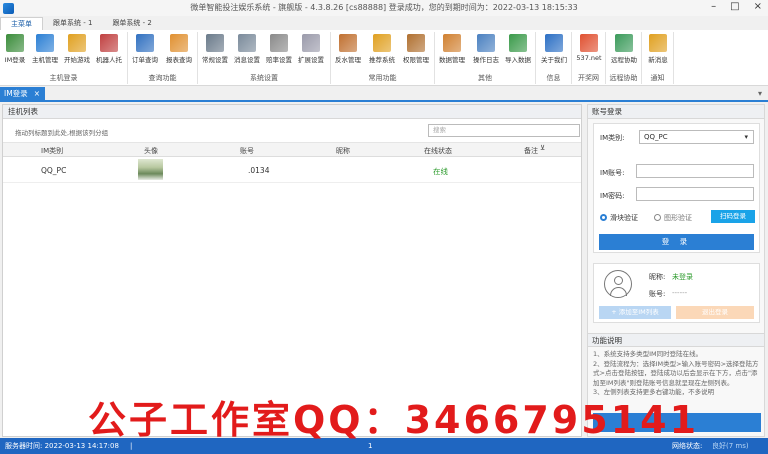  I want to click on minimize-button: –, so click(713, 6).